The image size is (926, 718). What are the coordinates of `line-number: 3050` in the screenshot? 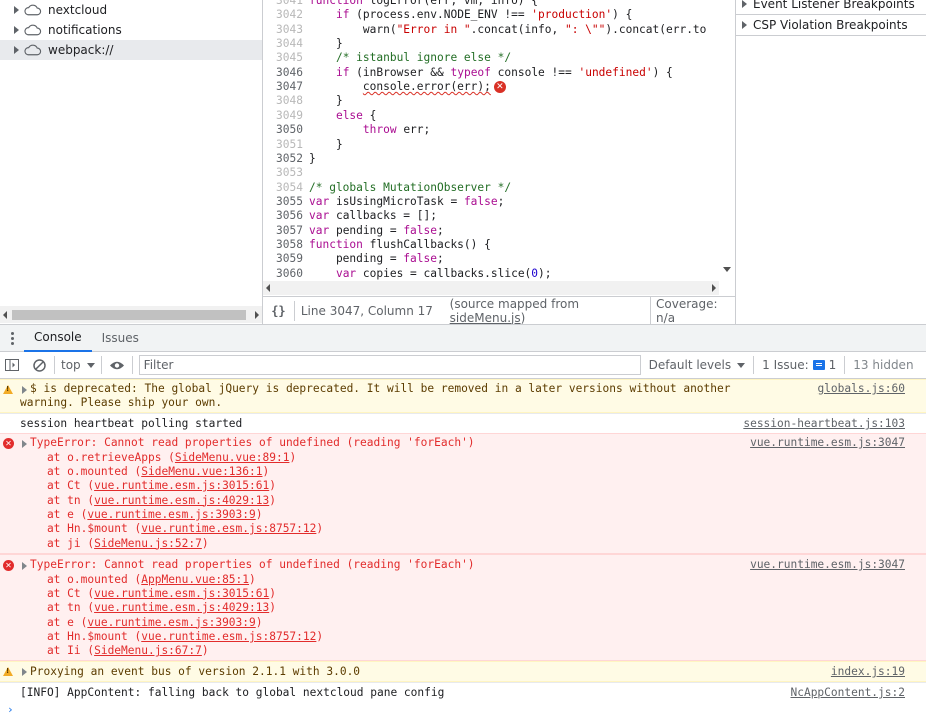 It's located at (283, 130).